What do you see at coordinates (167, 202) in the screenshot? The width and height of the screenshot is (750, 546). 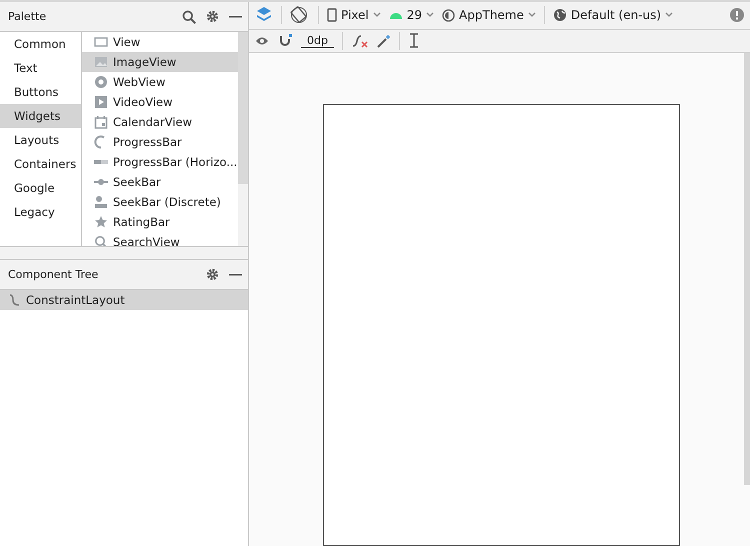 I see `item-label: SeekBar (Discrete)` at bounding box center [167, 202].